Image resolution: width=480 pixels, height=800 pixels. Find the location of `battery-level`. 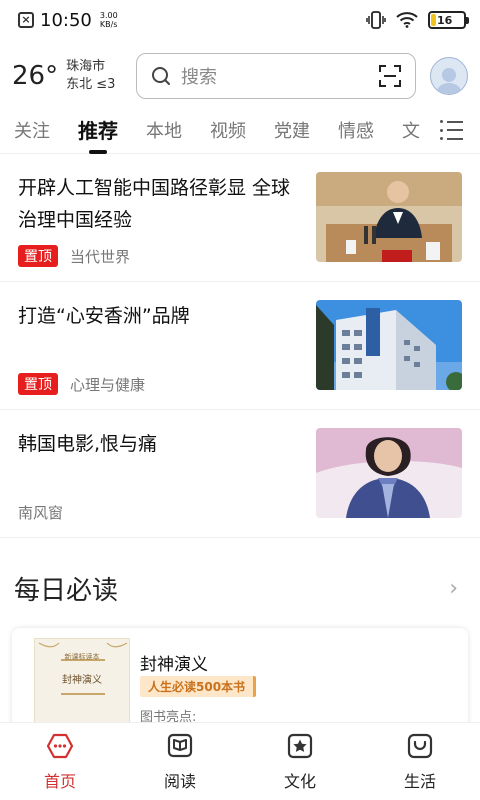

battery-level is located at coordinates (434, 20).